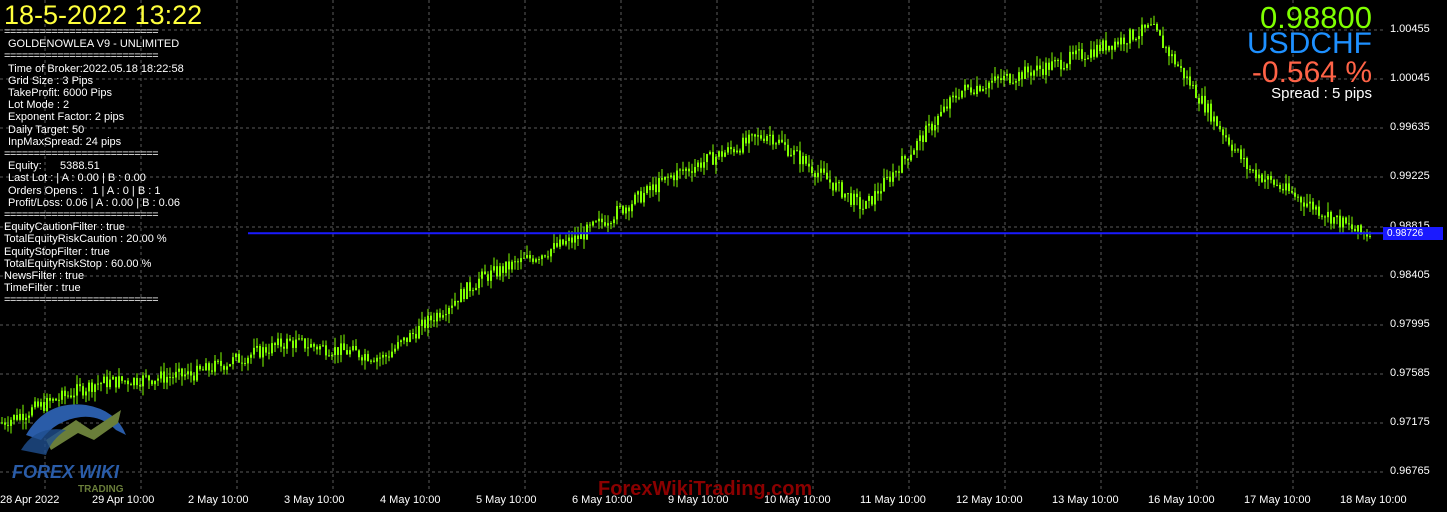 This screenshot has height=512, width=1447. Describe the element at coordinates (96, 68) in the screenshot. I see `setting-line: Time of Broker:2022.05.18 18:22:58` at that location.